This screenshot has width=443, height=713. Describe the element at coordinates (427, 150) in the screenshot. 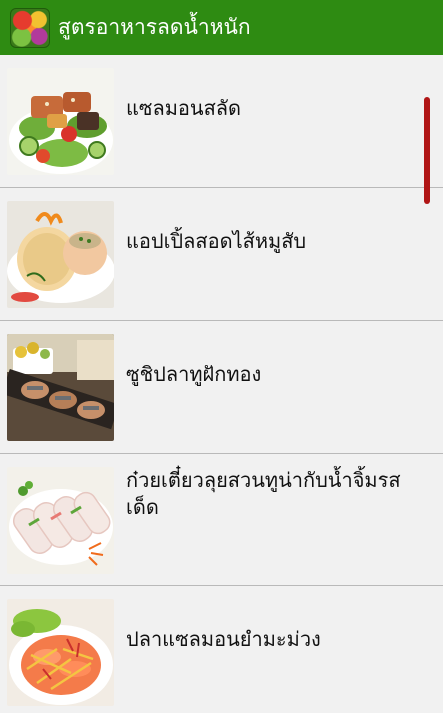

I see `scrollbar` at that location.